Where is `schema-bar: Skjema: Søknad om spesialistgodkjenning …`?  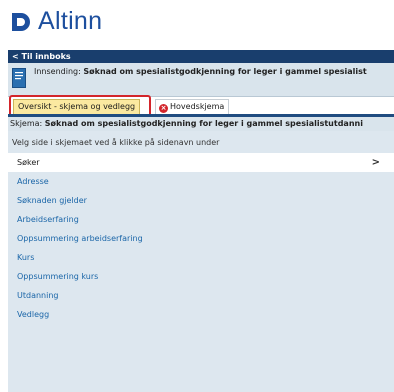
schema-bar: Skjema: Søknad om spesialistgodkjenning … is located at coordinates (201, 124).